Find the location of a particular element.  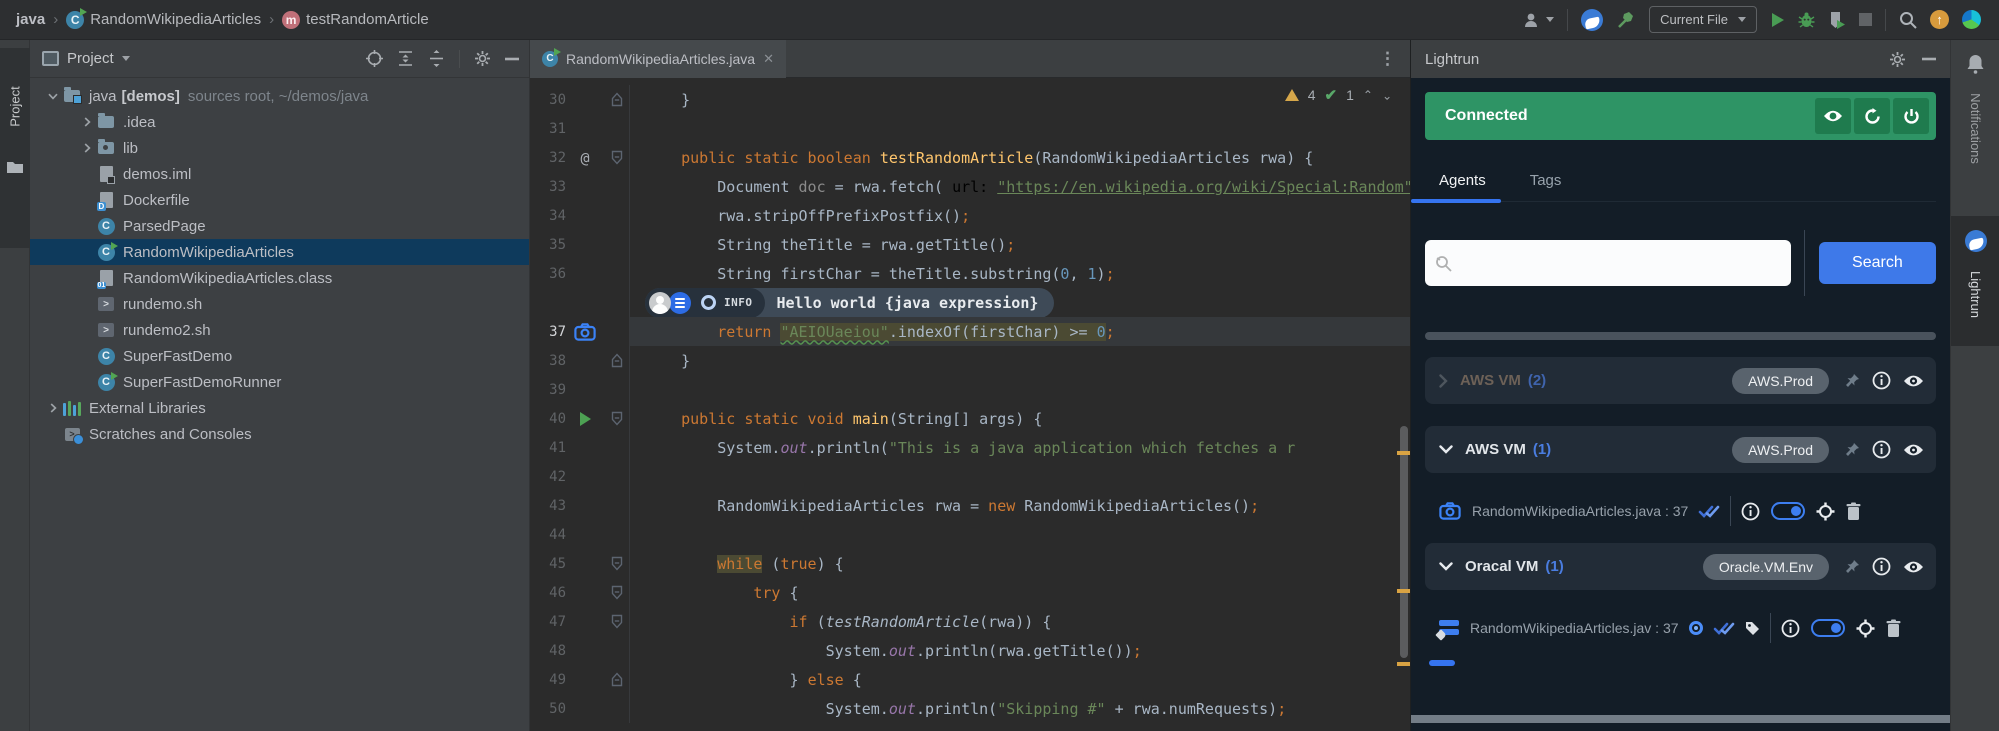

line-number: 45 is located at coordinates (548, 564).